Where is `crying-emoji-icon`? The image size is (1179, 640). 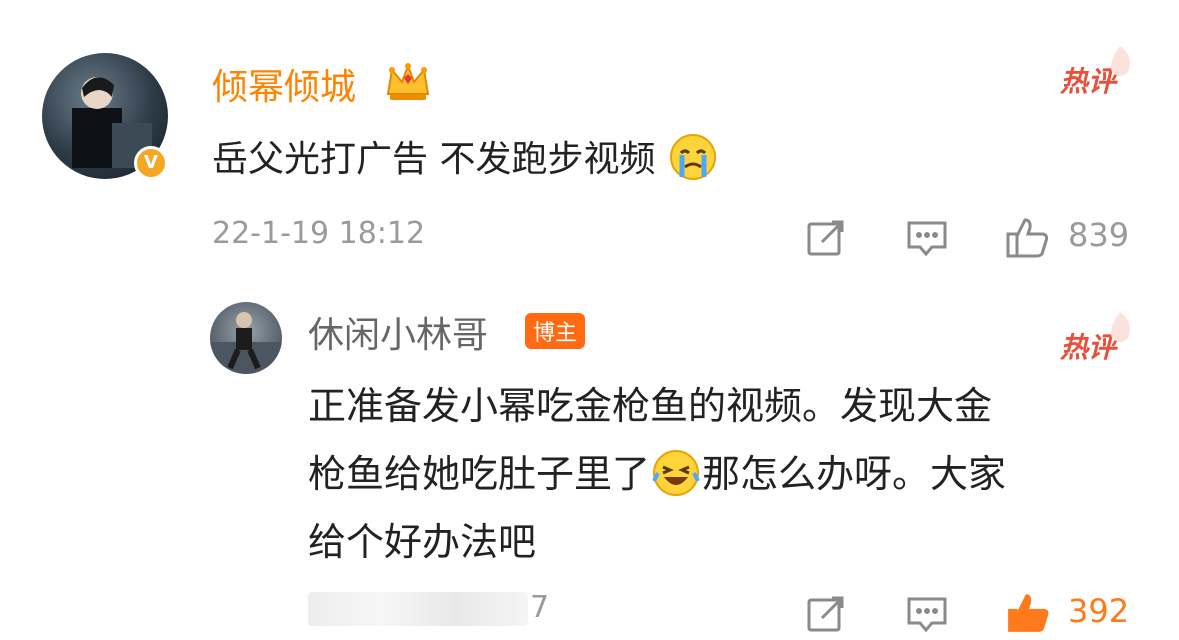 crying-emoji-icon is located at coordinates (693, 157).